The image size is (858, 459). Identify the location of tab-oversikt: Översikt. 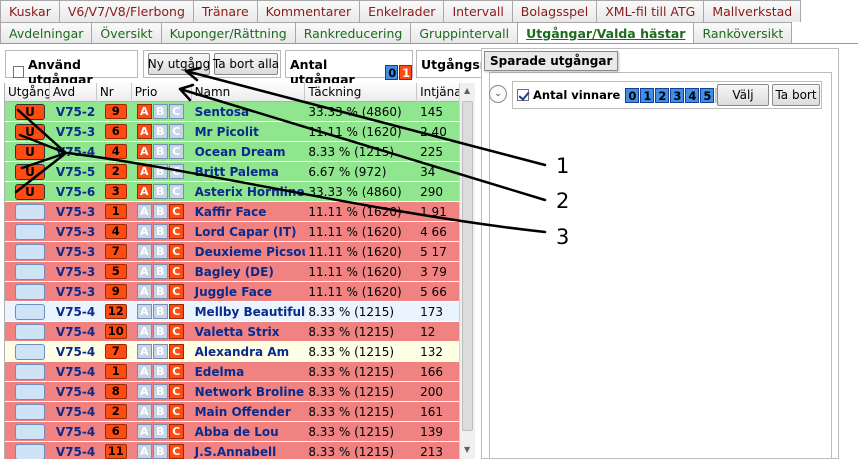
(126, 32).